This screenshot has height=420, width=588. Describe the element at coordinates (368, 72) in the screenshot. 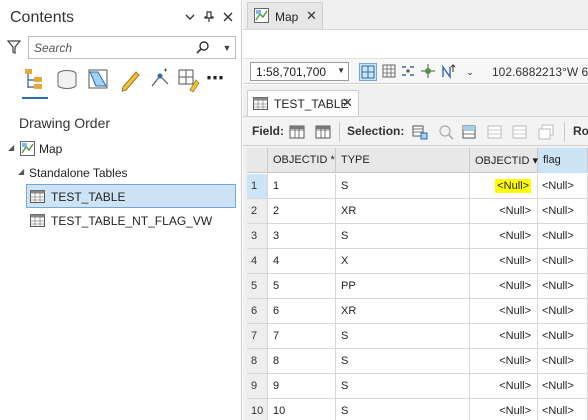

I see `grid-icon` at that location.